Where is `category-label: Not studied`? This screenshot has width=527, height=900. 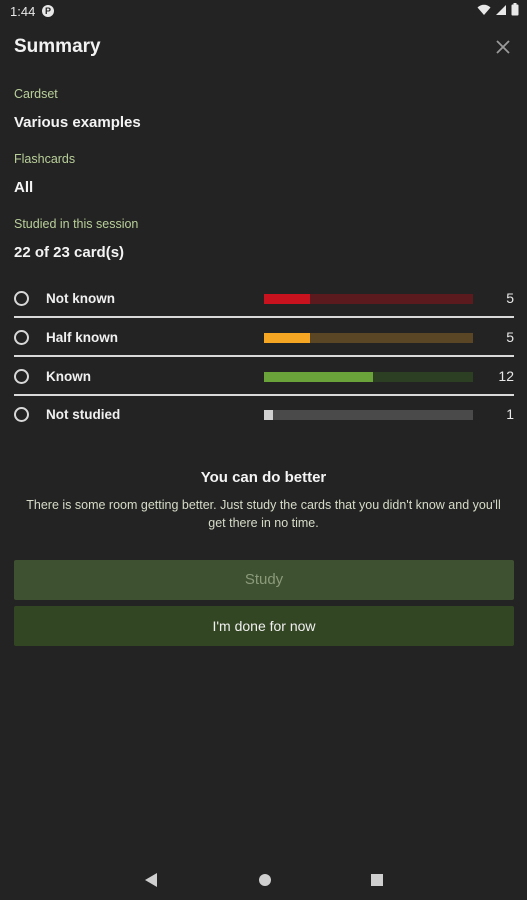
category-label: Not studied is located at coordinates (83, 414).